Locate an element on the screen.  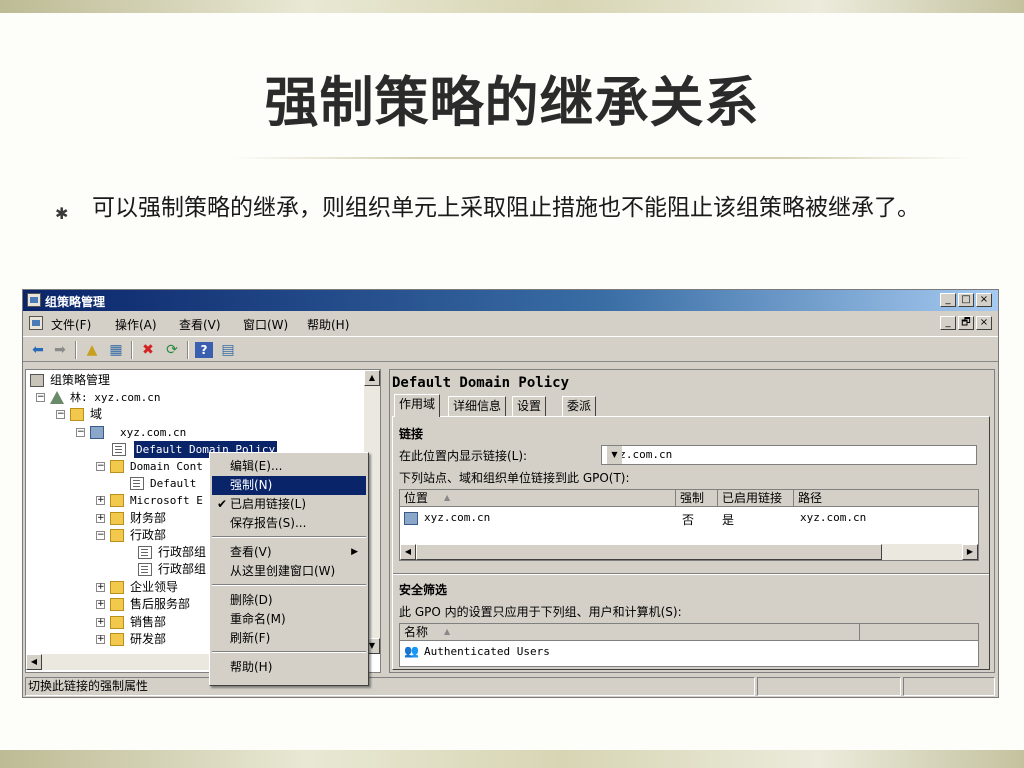
delete-icon: ✖ is located at coordinates (148, 350).